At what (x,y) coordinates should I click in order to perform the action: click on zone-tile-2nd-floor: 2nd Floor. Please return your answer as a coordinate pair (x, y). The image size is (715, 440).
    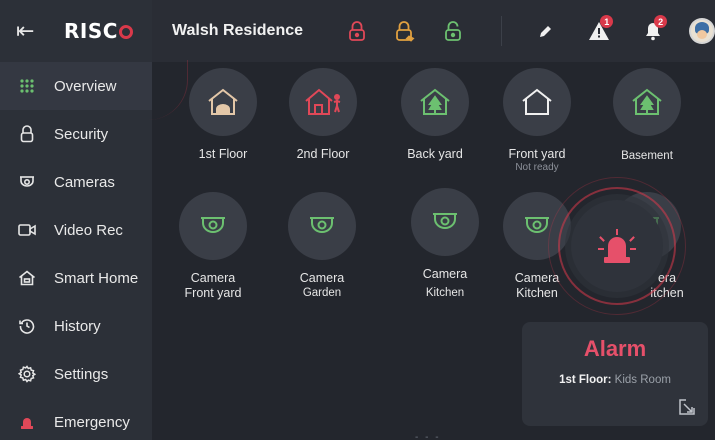
    Looking at the image, I should click on (323, 115).